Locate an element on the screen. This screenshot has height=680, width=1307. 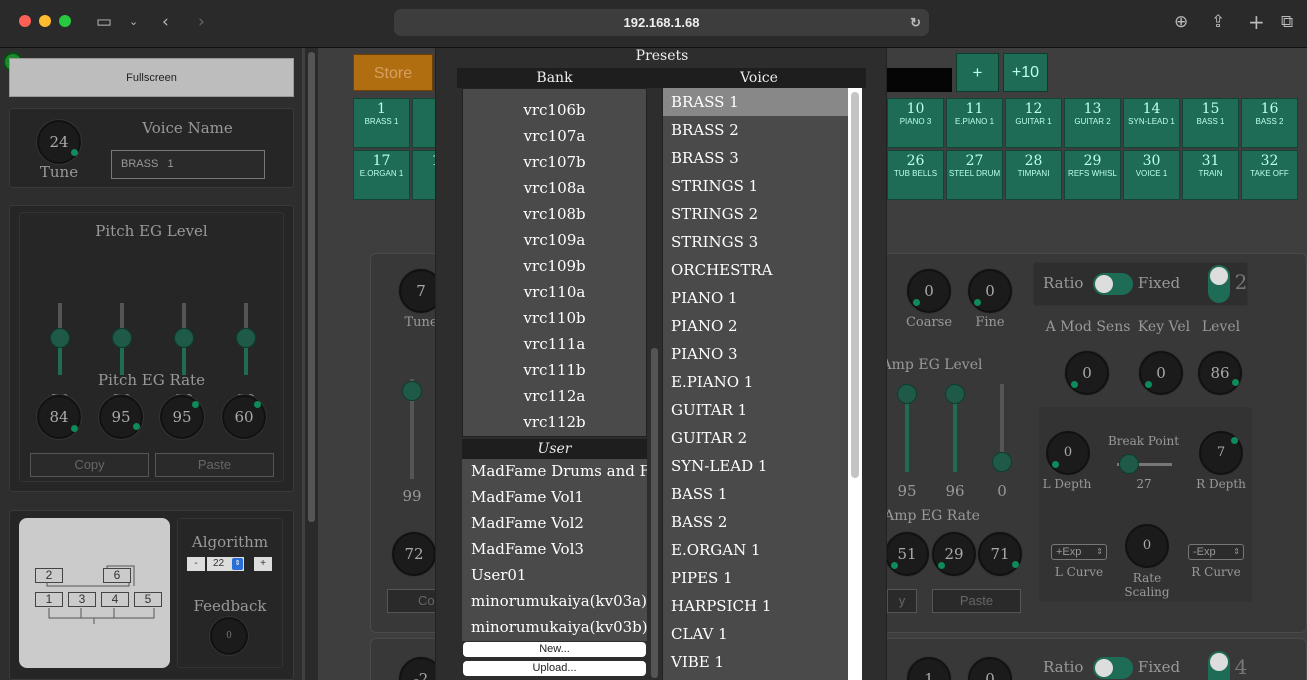
op4-ratio-fixed-toggle is located at coordinates (1113, 668).